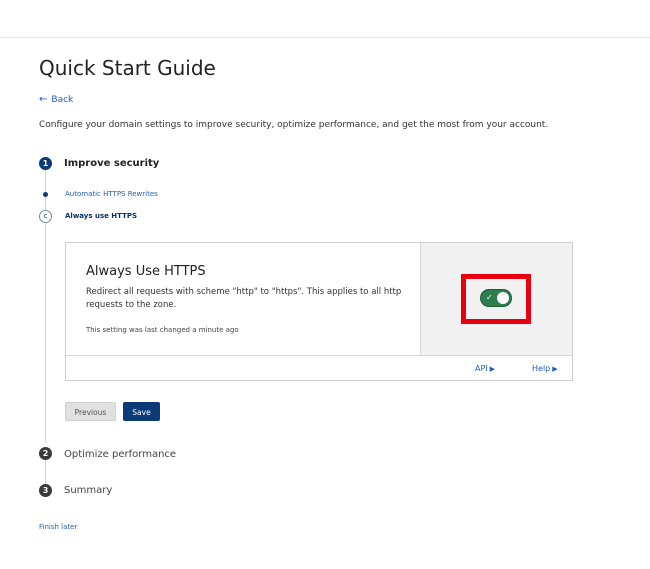 This screenshot has width=650, height=569. Describe the element at coordinates (481, 368) in the screenshot. I see `api-label: API` at that location.